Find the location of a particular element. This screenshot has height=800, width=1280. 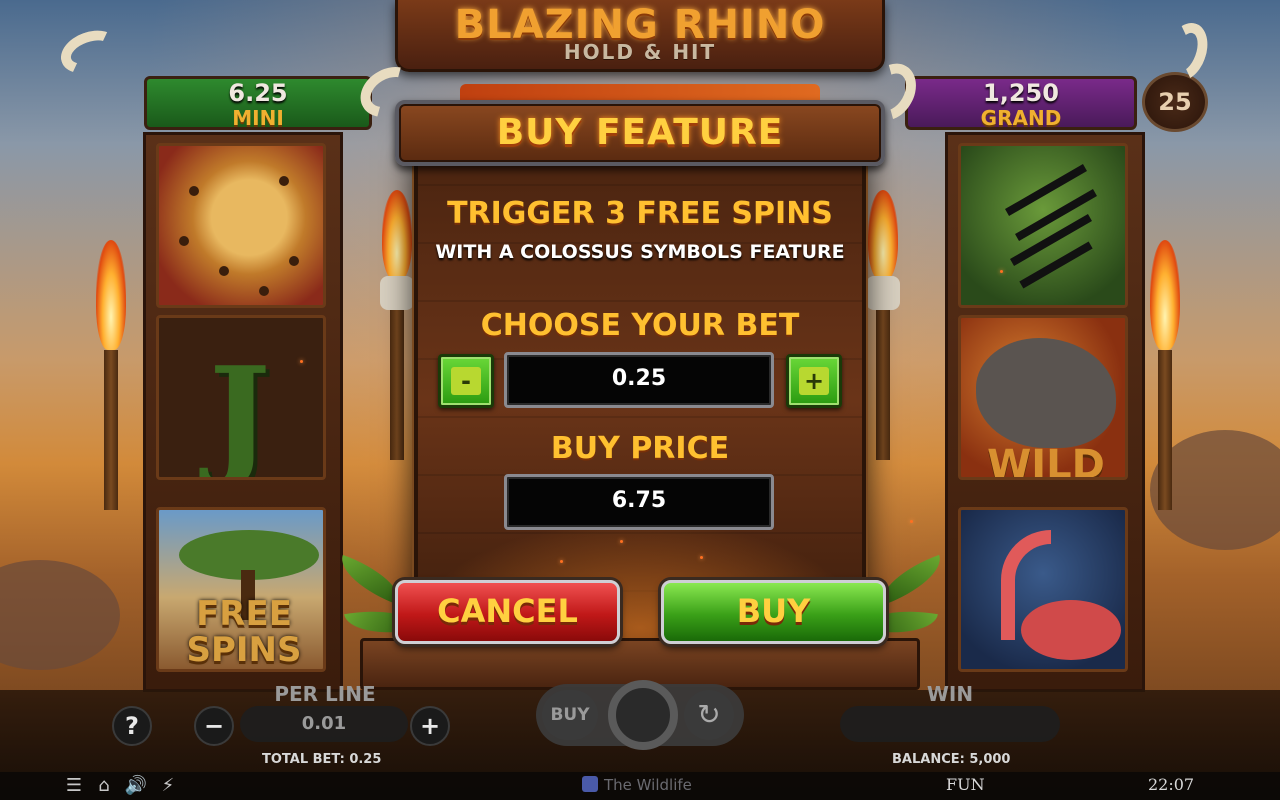

jackpot-mini: 6.25 MINI is located at coordinates (258, 103).